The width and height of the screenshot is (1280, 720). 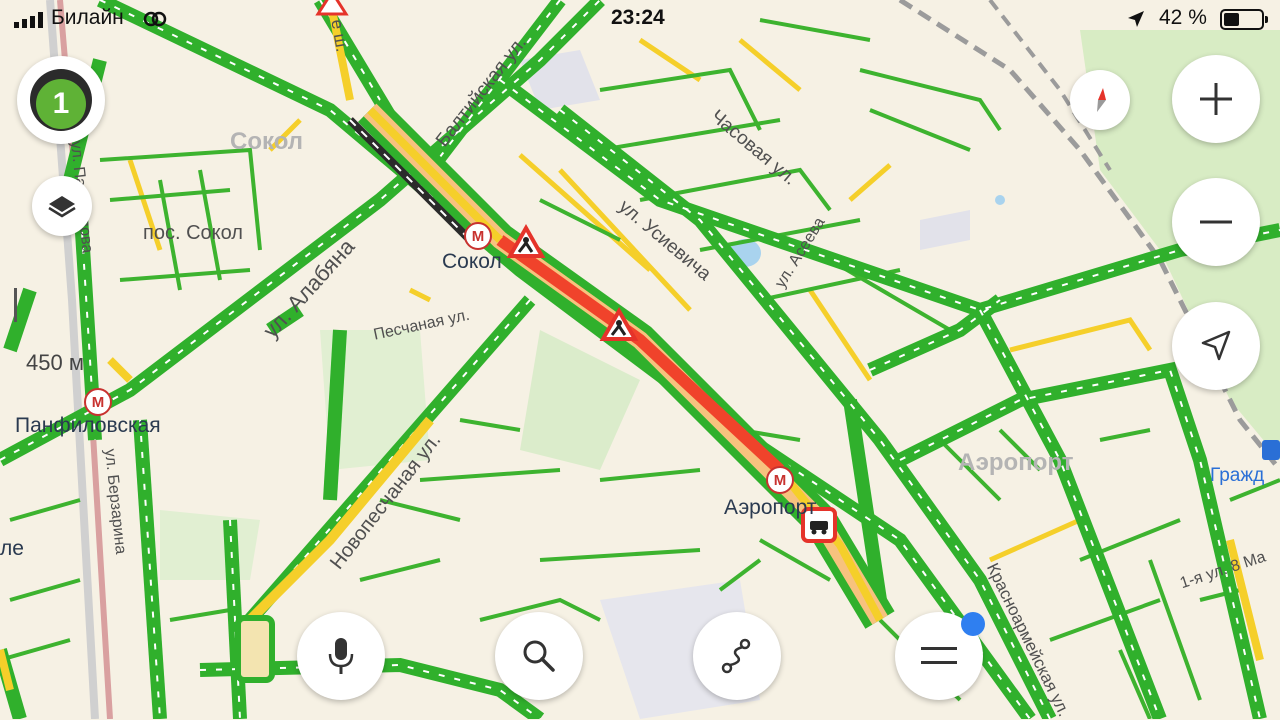 I want to click on plus-icon, so click(x=1216, y=99).